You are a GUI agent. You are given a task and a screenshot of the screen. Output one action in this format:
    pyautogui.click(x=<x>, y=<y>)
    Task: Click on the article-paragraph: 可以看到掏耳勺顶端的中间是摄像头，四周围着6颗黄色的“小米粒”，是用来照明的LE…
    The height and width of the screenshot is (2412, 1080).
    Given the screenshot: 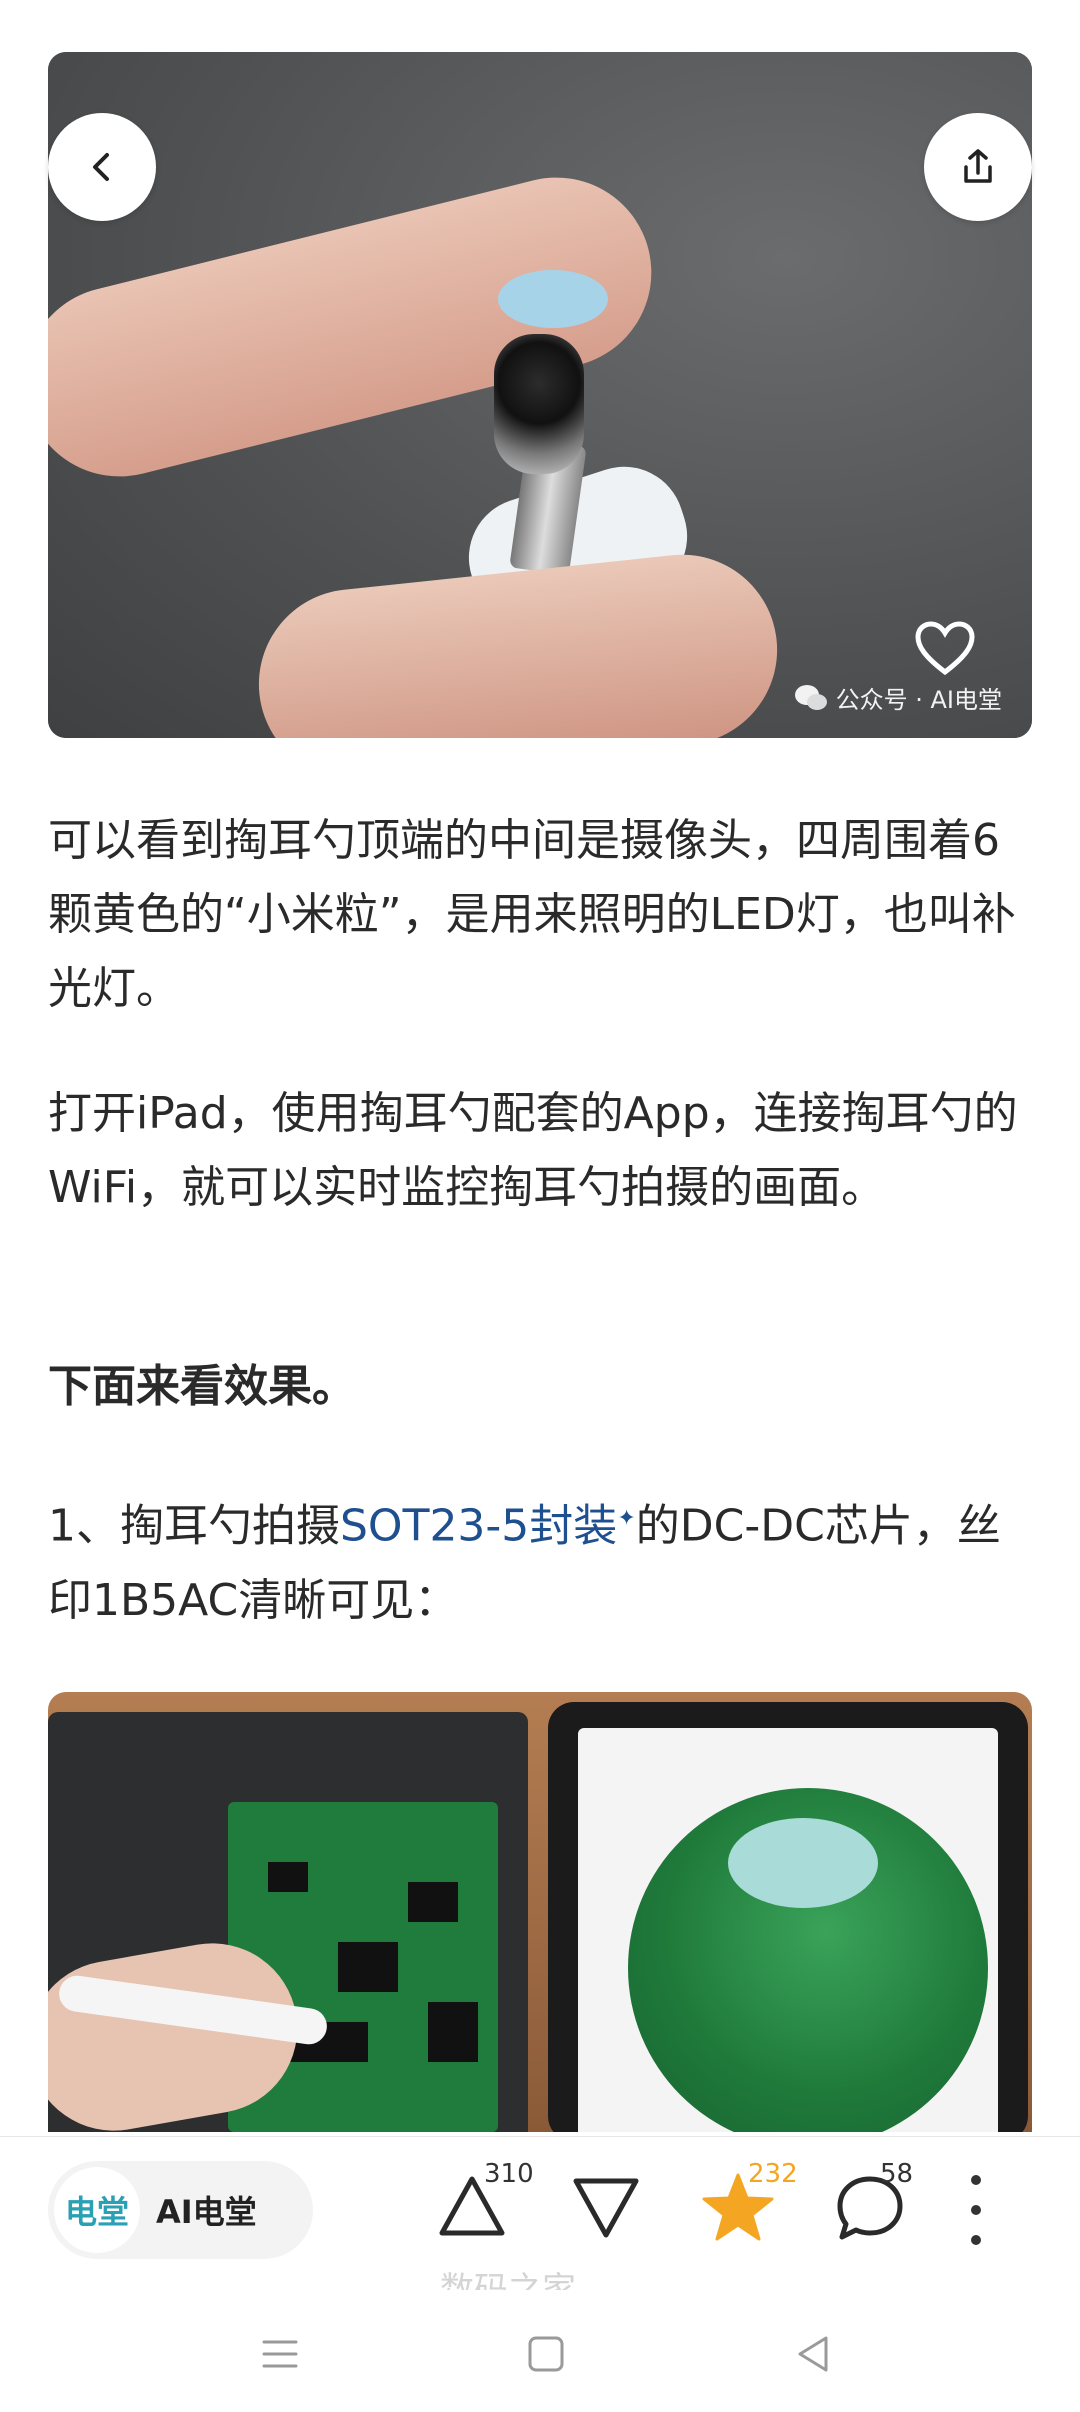 What is the action you would take?
    pyautogui.click(x=532, y=914)
    